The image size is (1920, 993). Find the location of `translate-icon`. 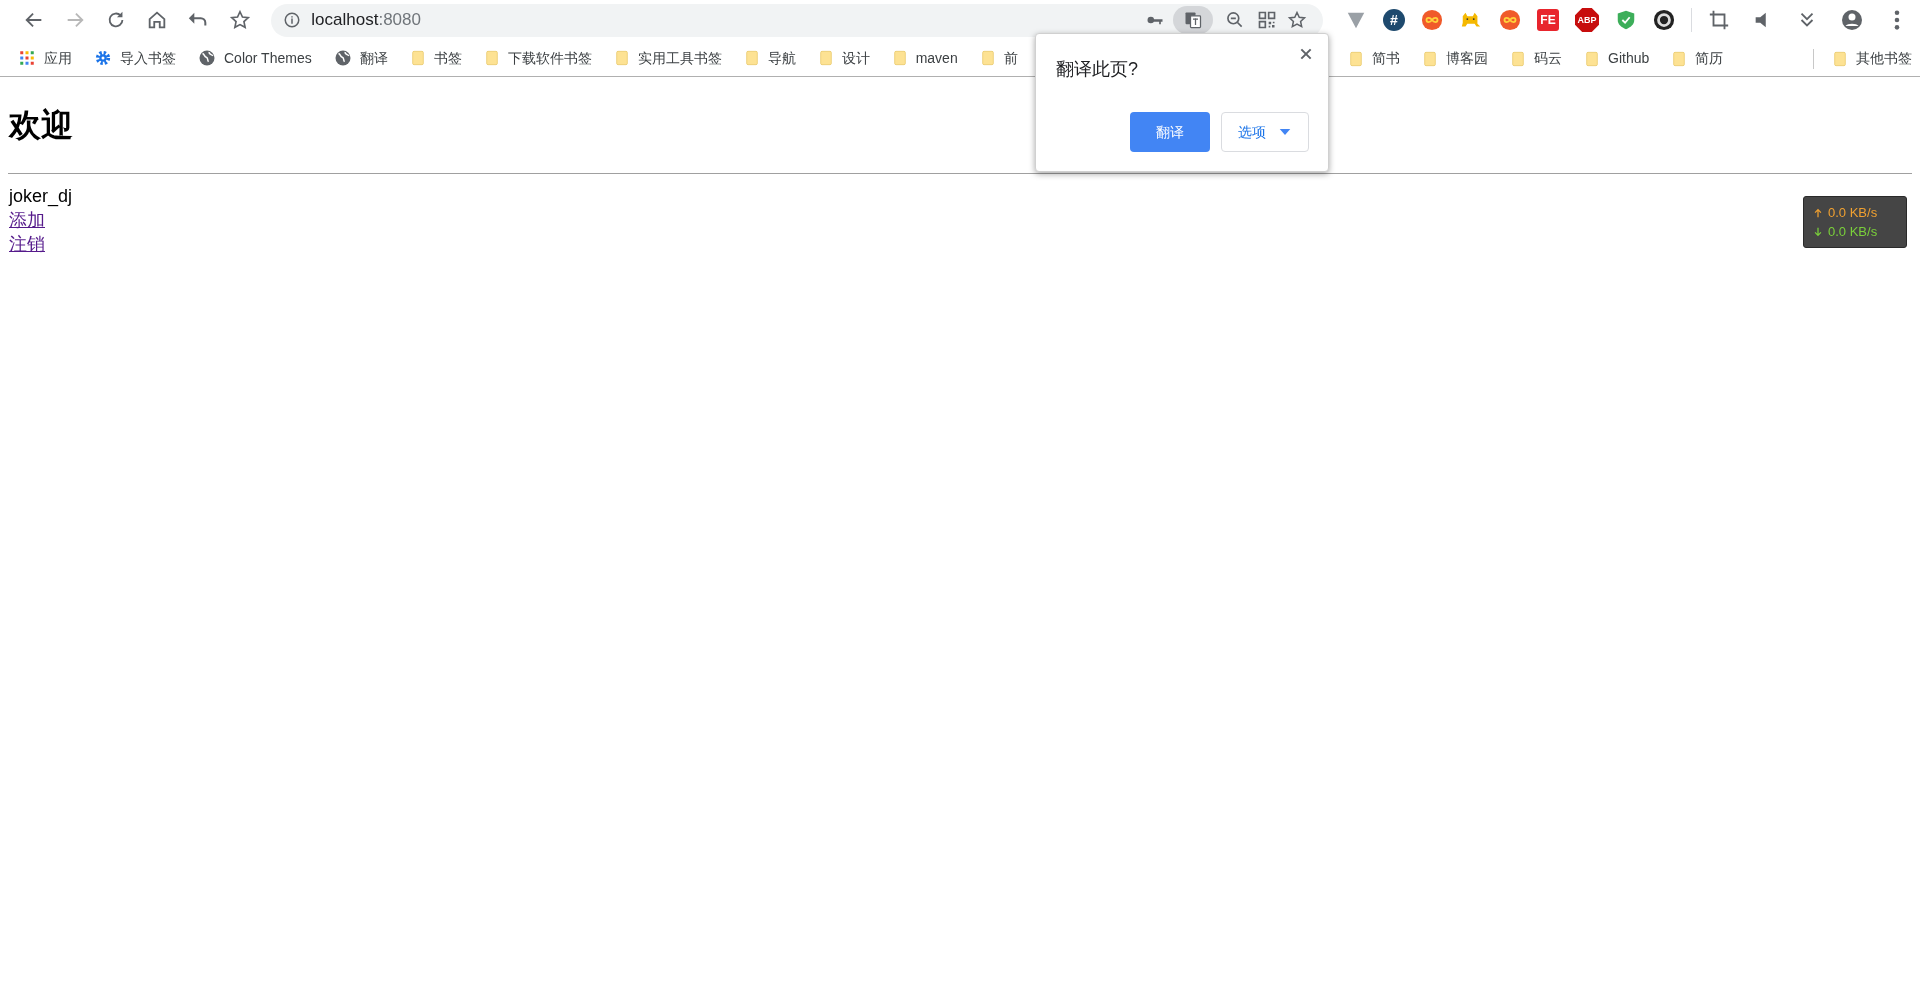

translate-icon is located at coordinates (1193, 20).